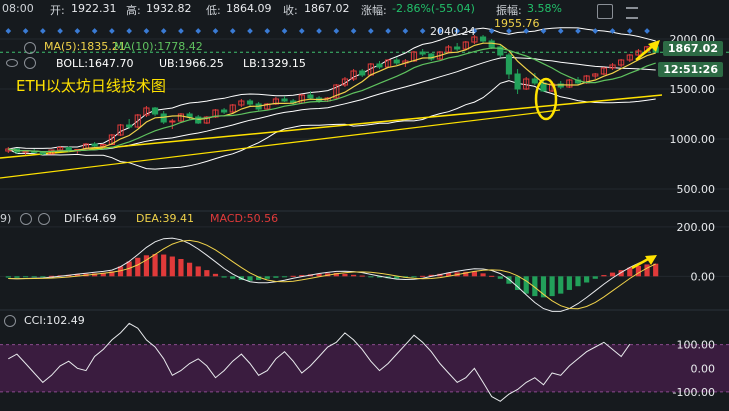 This screenshot has width=729, height=411. What do you see at coordinates (517, 23) in the screenshot?
I see `peak-mark-label: 1955.76` at bounding box center [517, 23].